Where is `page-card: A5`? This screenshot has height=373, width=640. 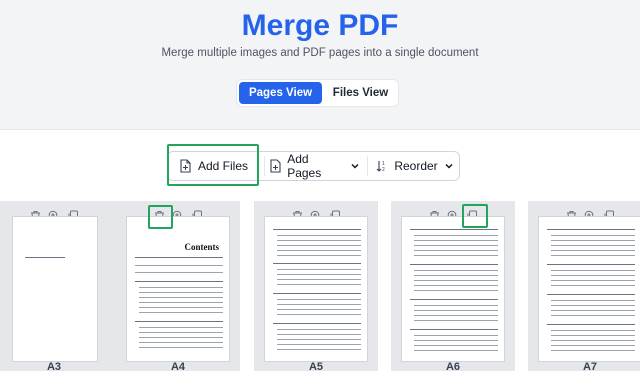 page-card: A5 is located at coordinates (316, 287).